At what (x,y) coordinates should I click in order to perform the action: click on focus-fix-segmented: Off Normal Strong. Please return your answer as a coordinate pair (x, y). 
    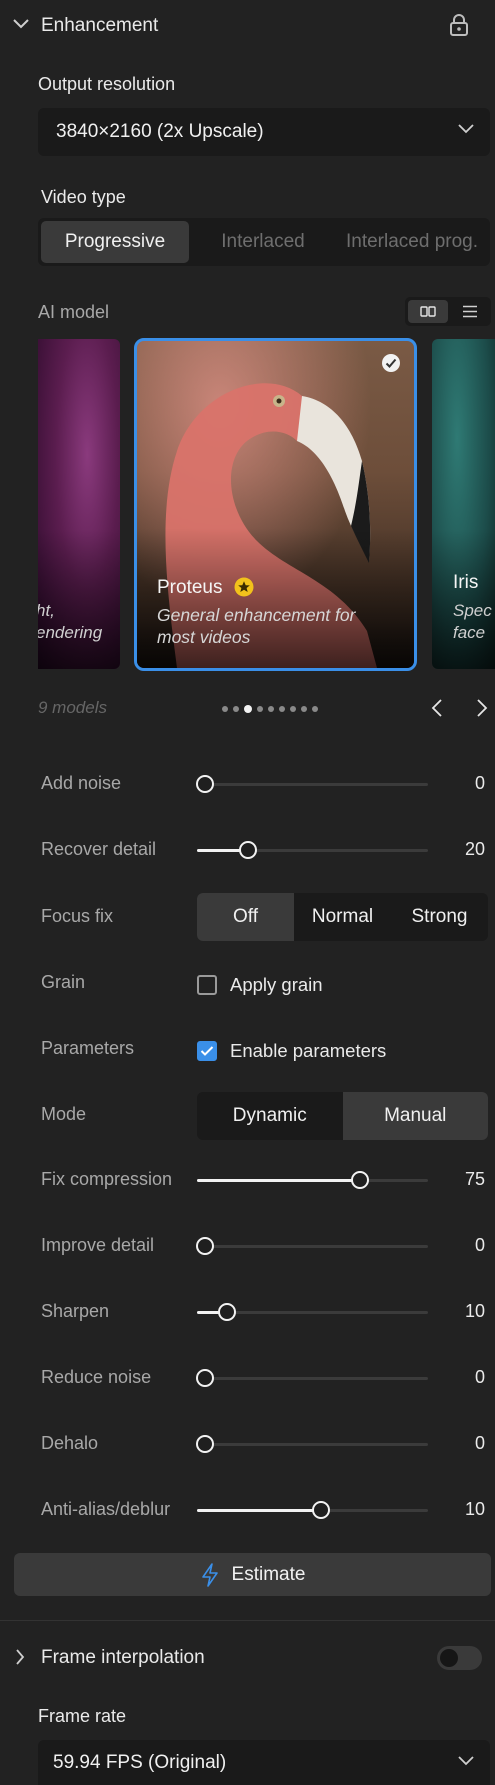
    Looking at the image, I should click on (342, 917).